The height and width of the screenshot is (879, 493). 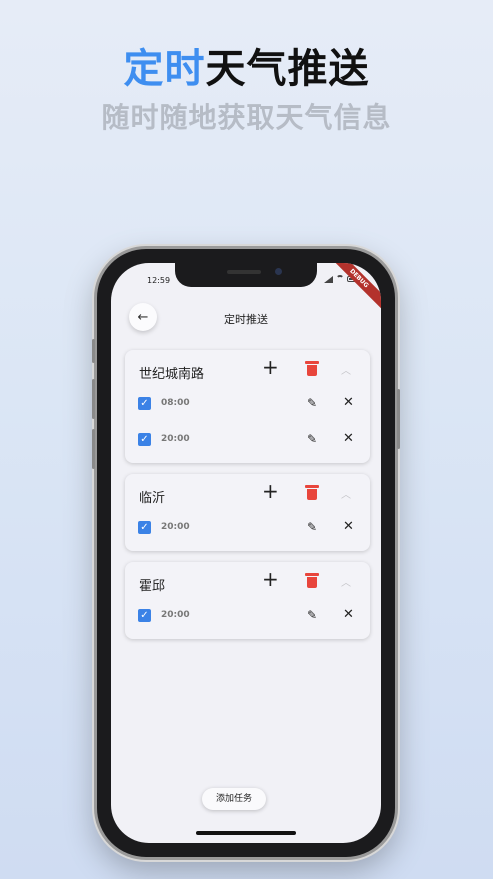 I want to click on front-camera, so click(x=278, y=271).